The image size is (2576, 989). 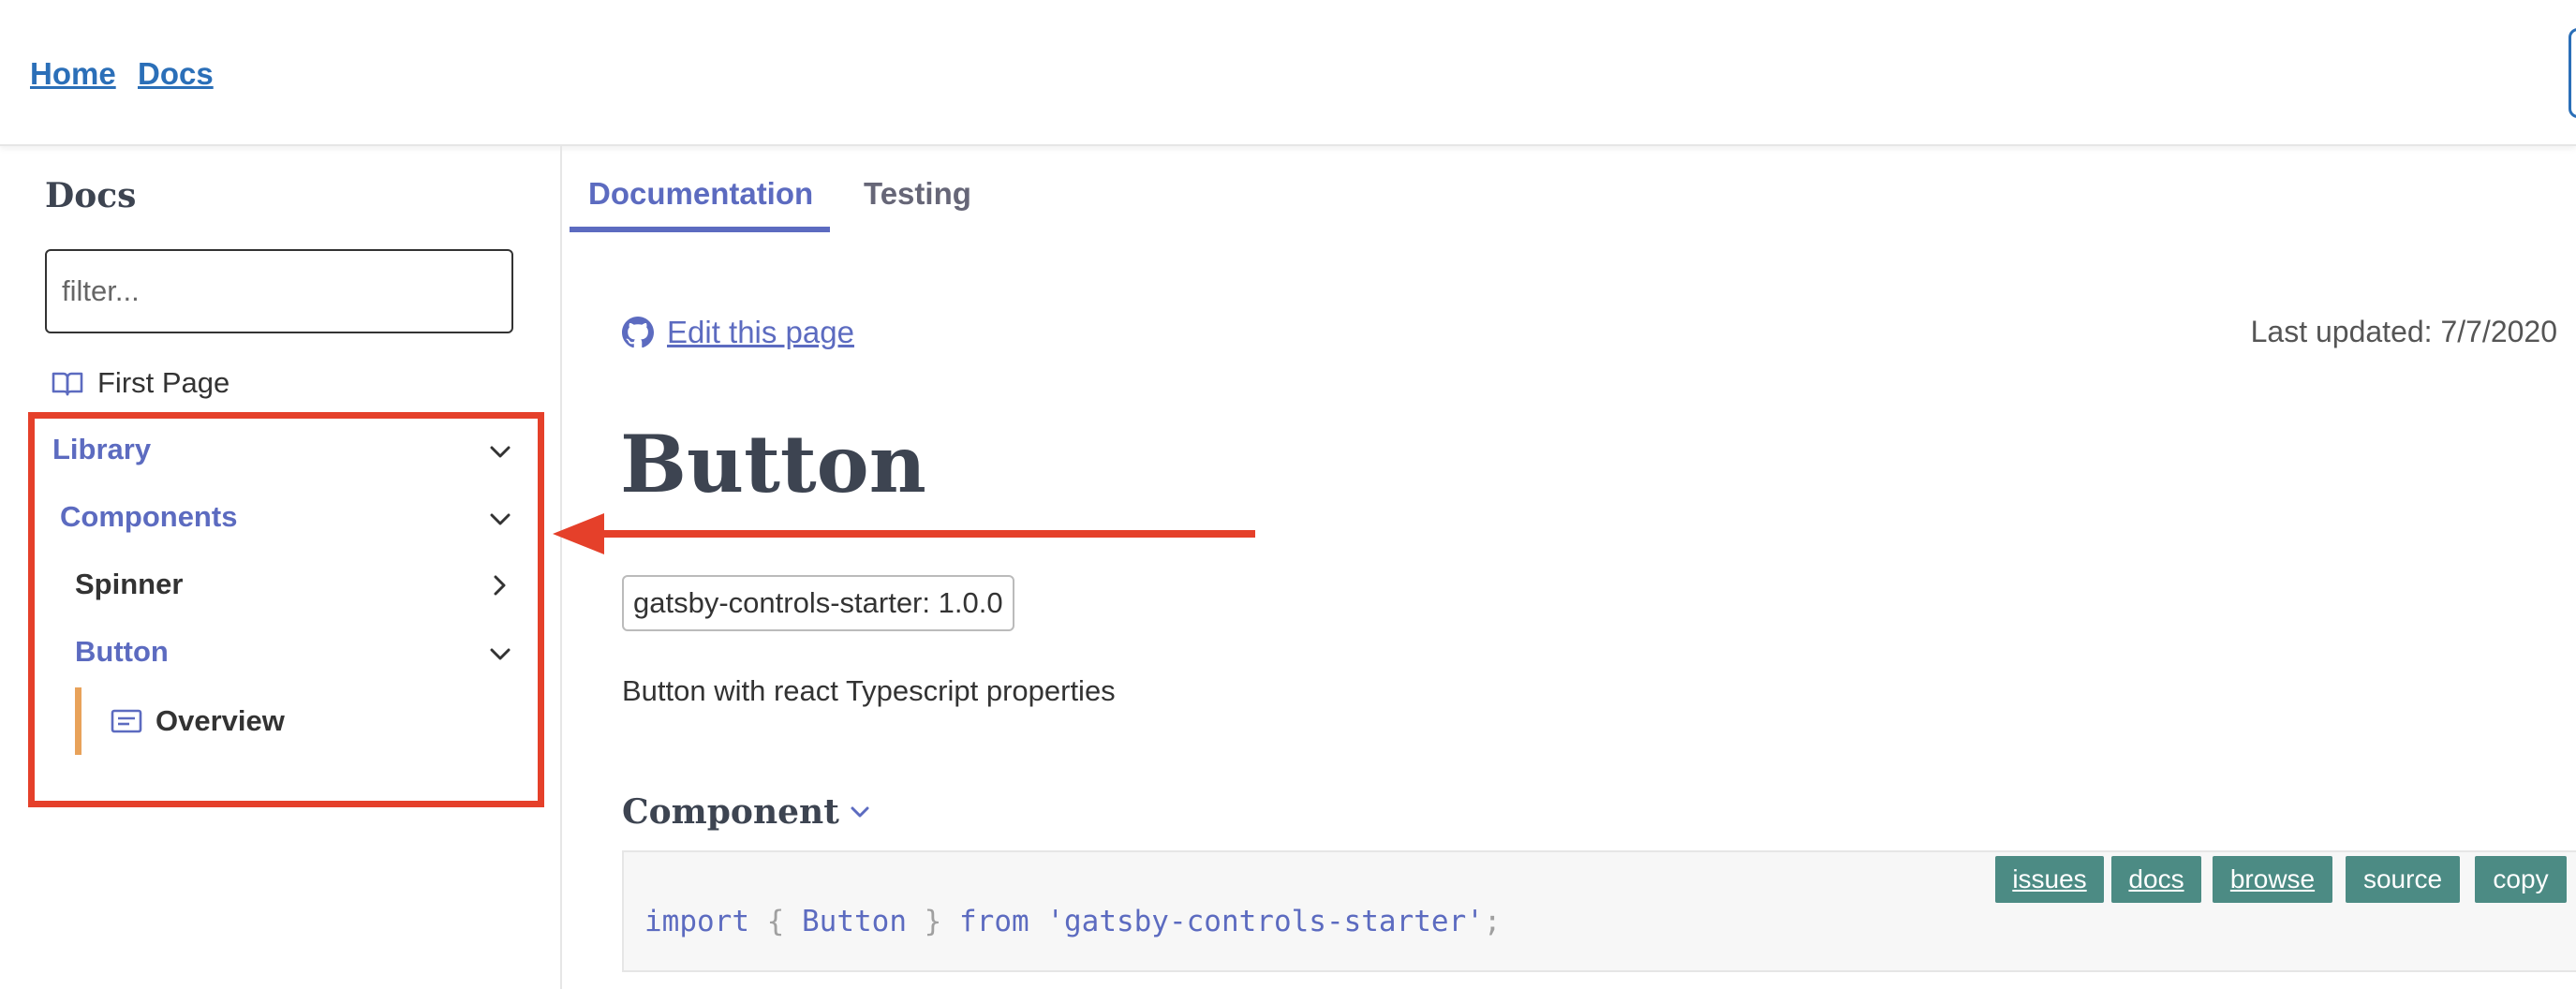 I want to click on code-keyword: from, so click(x=994, y=921).